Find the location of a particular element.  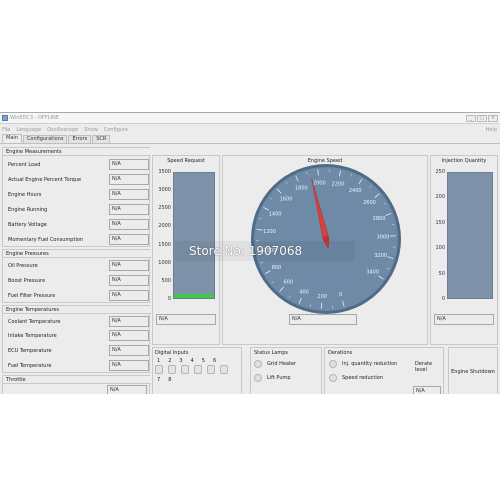

engine-measurements-title: Engine Measurements is located at coordinates (77, 152).